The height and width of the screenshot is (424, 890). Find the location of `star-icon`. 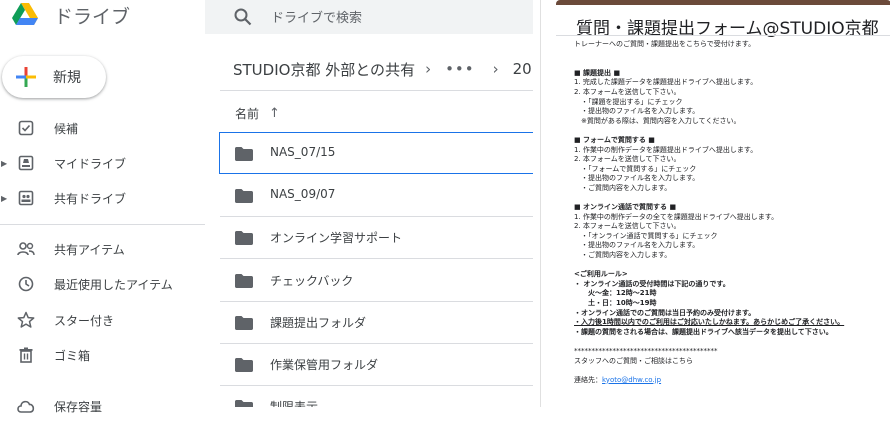

star-icon is located at coordinates (26, 320).